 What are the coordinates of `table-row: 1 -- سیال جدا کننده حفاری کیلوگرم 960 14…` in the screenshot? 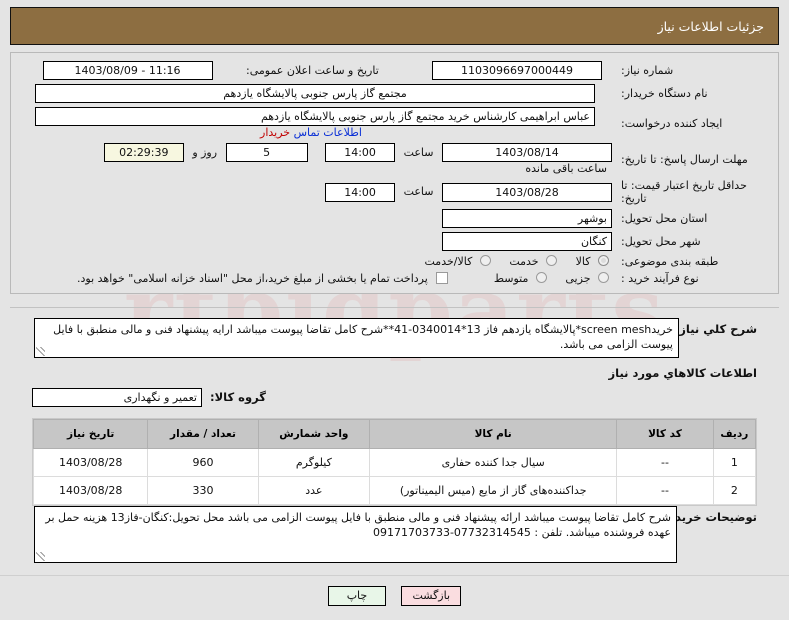 It's located at (394, 462).